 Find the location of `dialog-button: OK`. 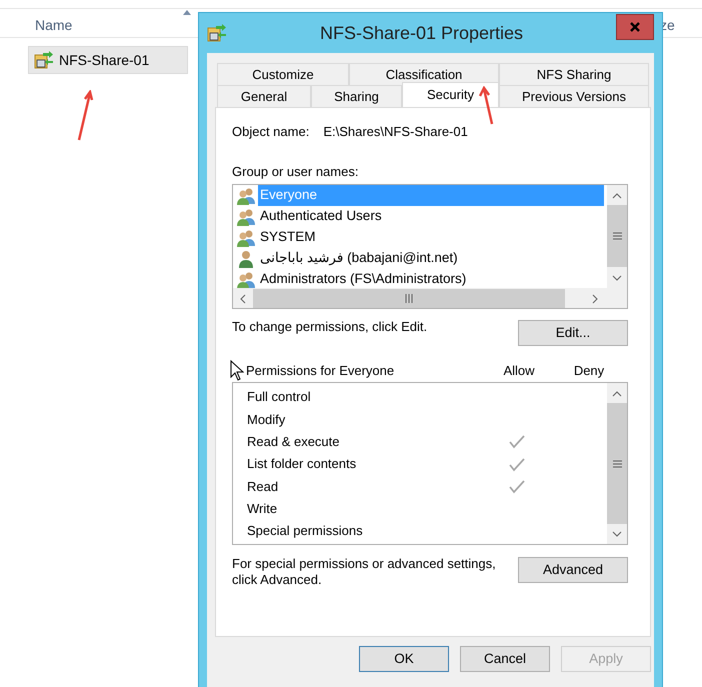

dialog-button: OK is located at coordinates (404, 659).